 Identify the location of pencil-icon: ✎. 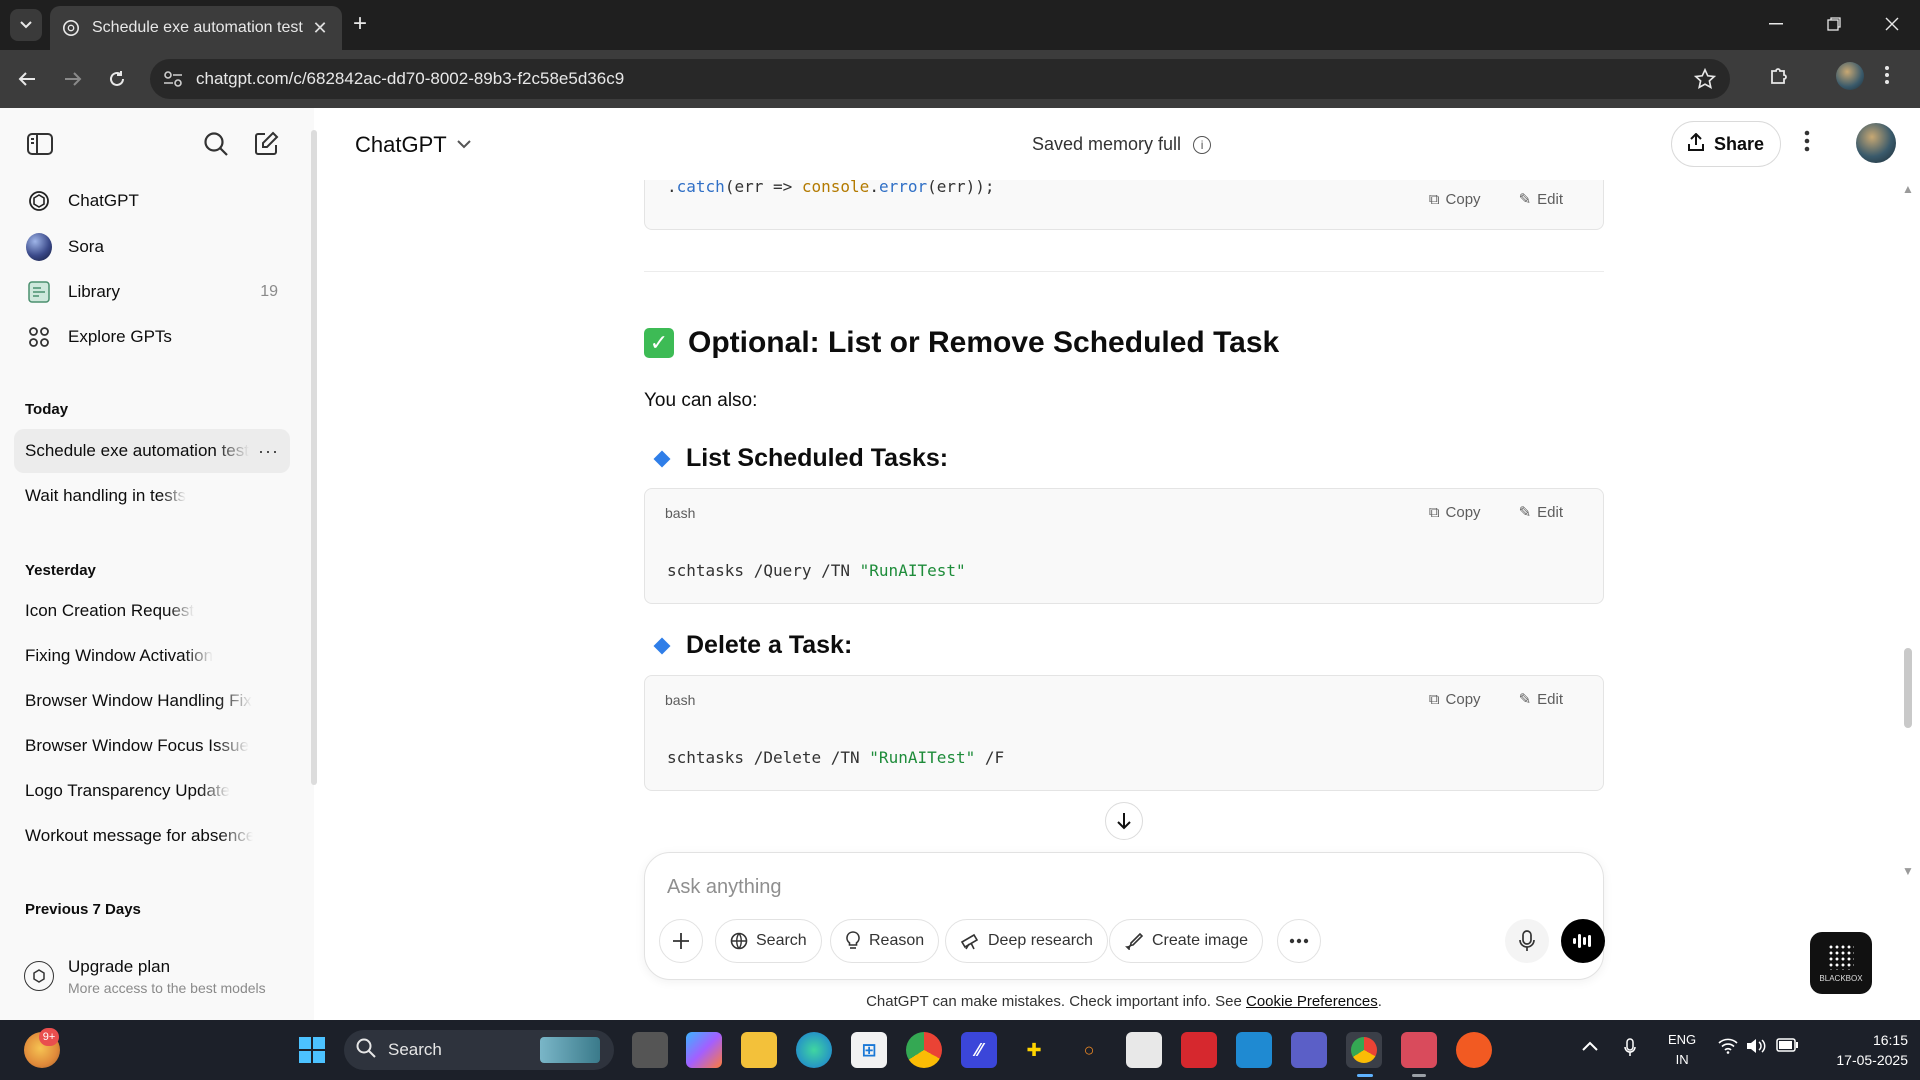
(1525, 199).